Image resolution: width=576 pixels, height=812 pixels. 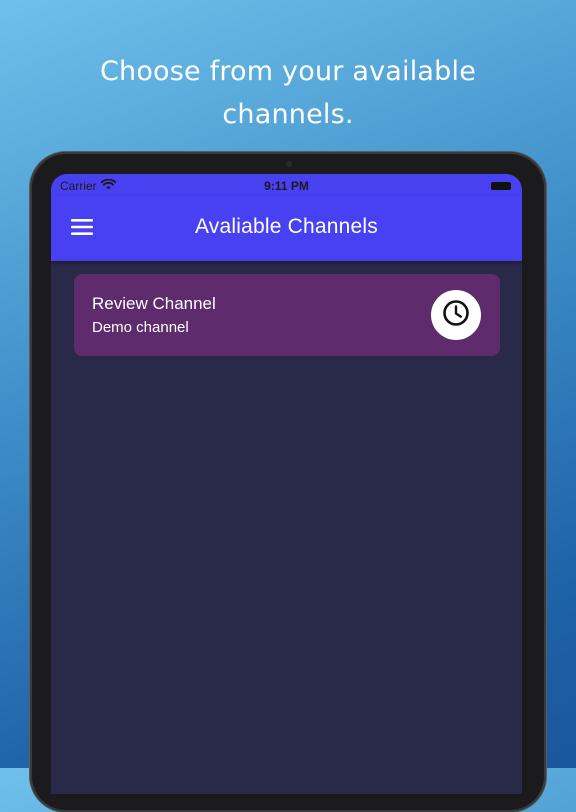 I want to click on app-title: Avaliable Channels, so click(x=286, y=226).